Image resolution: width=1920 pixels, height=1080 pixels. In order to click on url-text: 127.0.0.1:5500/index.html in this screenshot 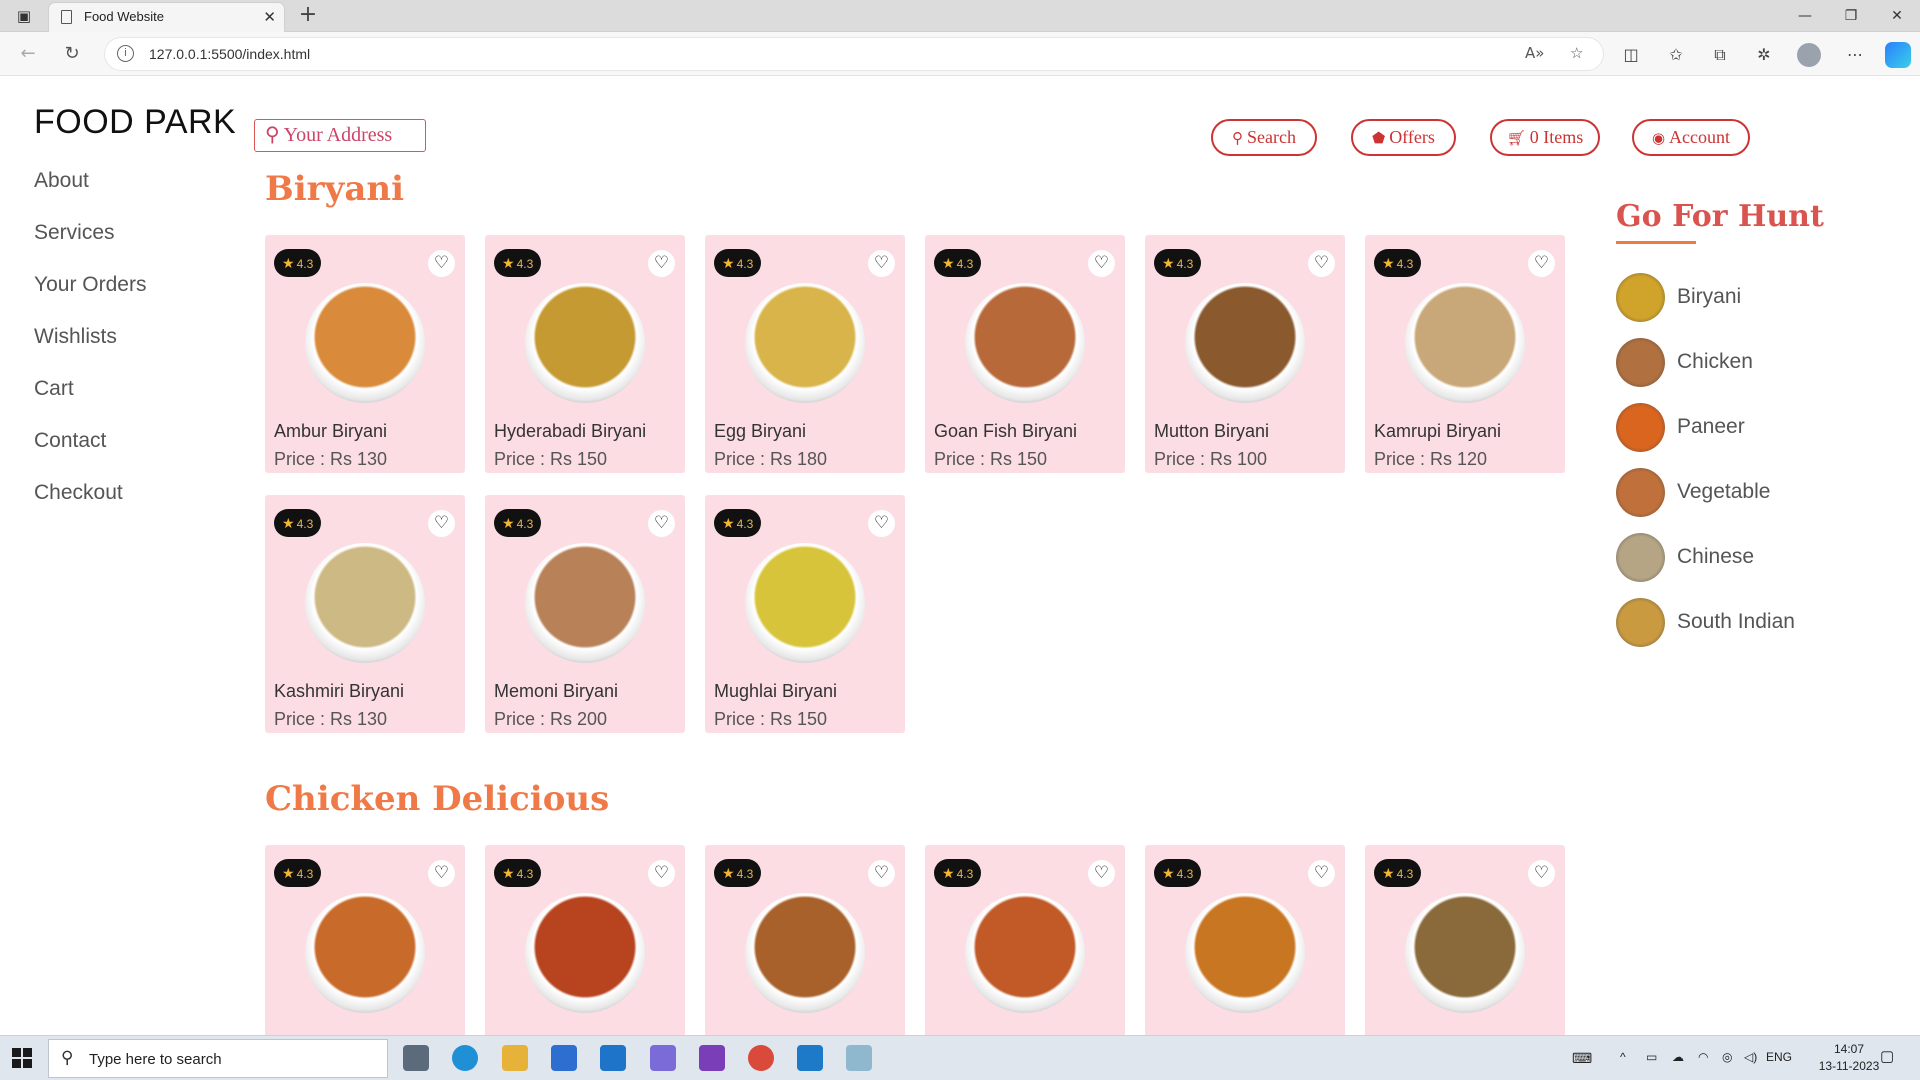, I will do `click(229, 54)`.